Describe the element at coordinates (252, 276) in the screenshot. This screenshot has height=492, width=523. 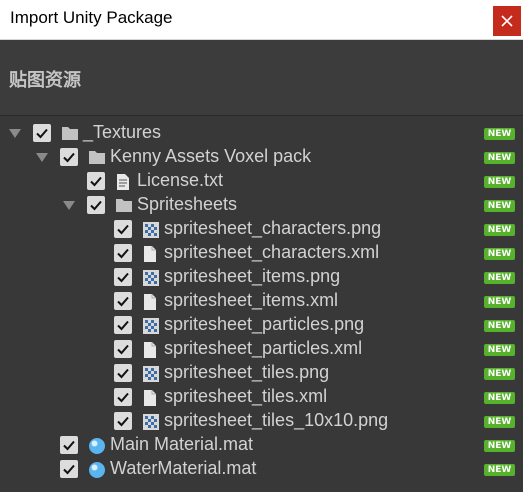
I see `tree-item-label: spritesheet_items.png` at that location.